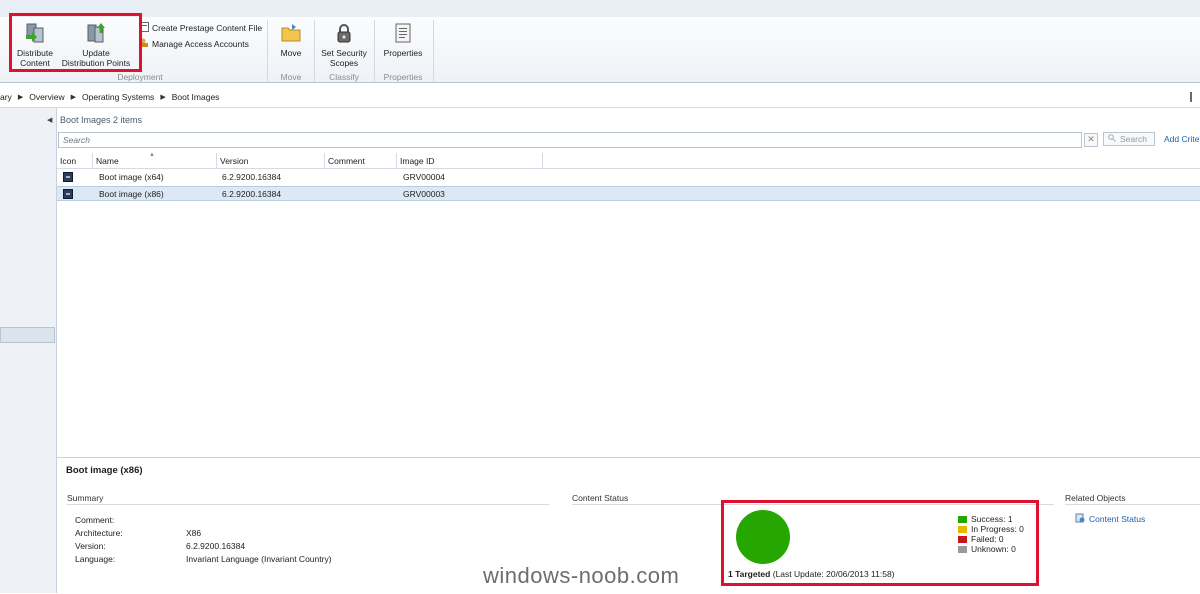 The width and height of the screenshot is (1200, 594). What do you see at coordinates (259, 559) in the screenshot?
I see `prop-value-language: Invariant Language (Invariant Country)` at bounding box center [259, 559].